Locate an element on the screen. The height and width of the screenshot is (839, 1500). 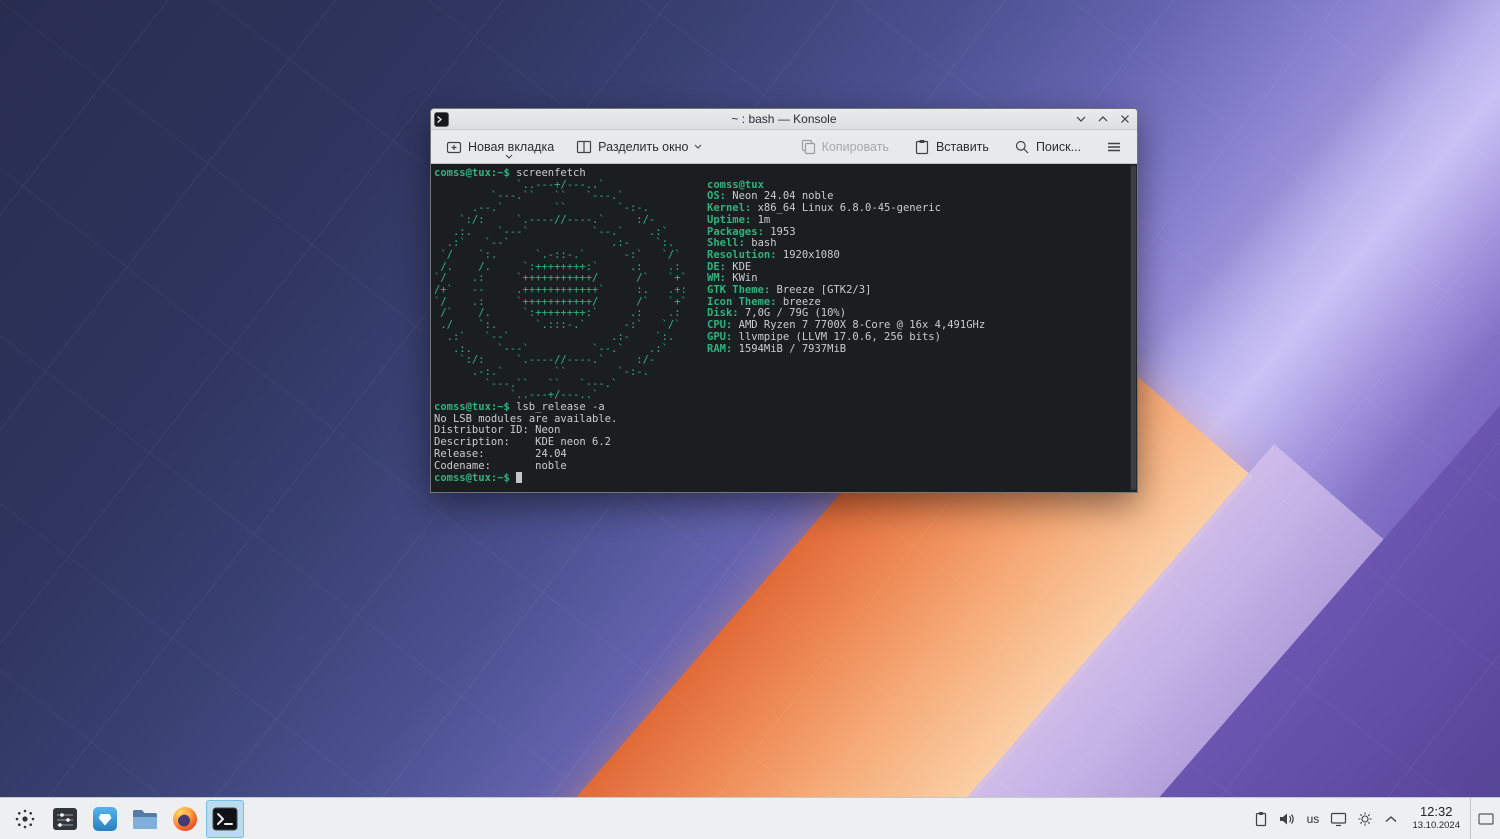
clipboard-icon is located at coordinates (1261, 818).